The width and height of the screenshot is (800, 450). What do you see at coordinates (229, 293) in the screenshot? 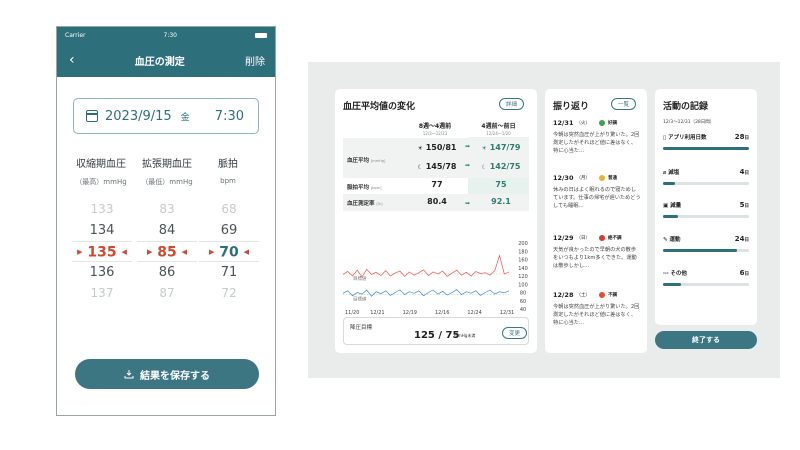
I see `picker-value: 72` at bounding box center [229, 293].